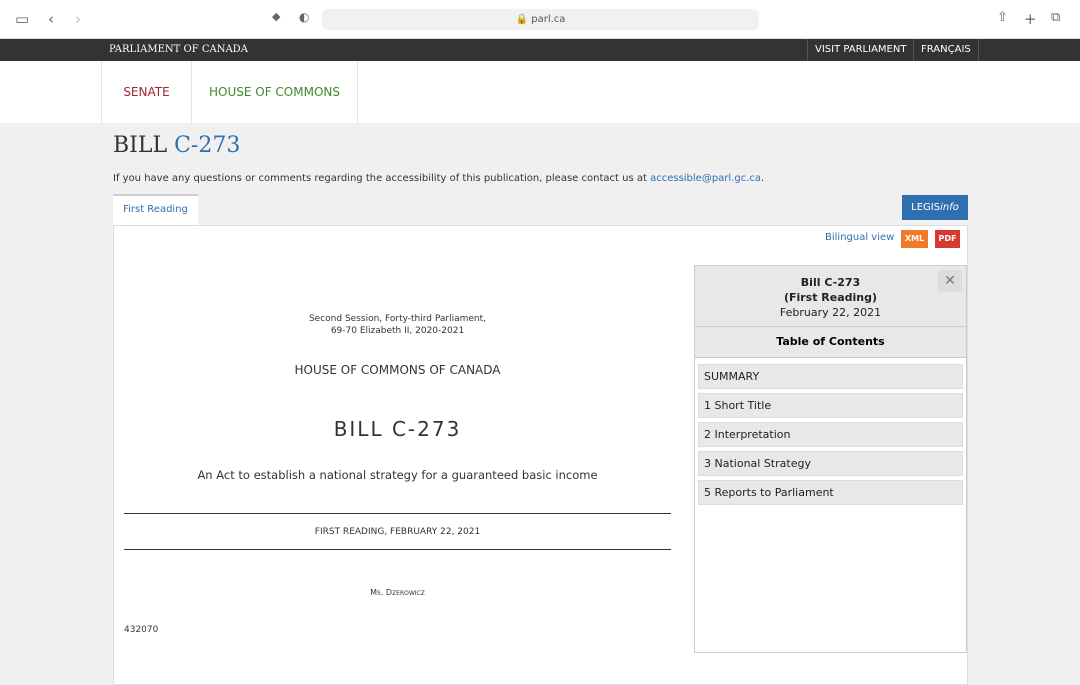 The image size is (1080, 685). I want to click on xml-button: XML, so click(914, 239).